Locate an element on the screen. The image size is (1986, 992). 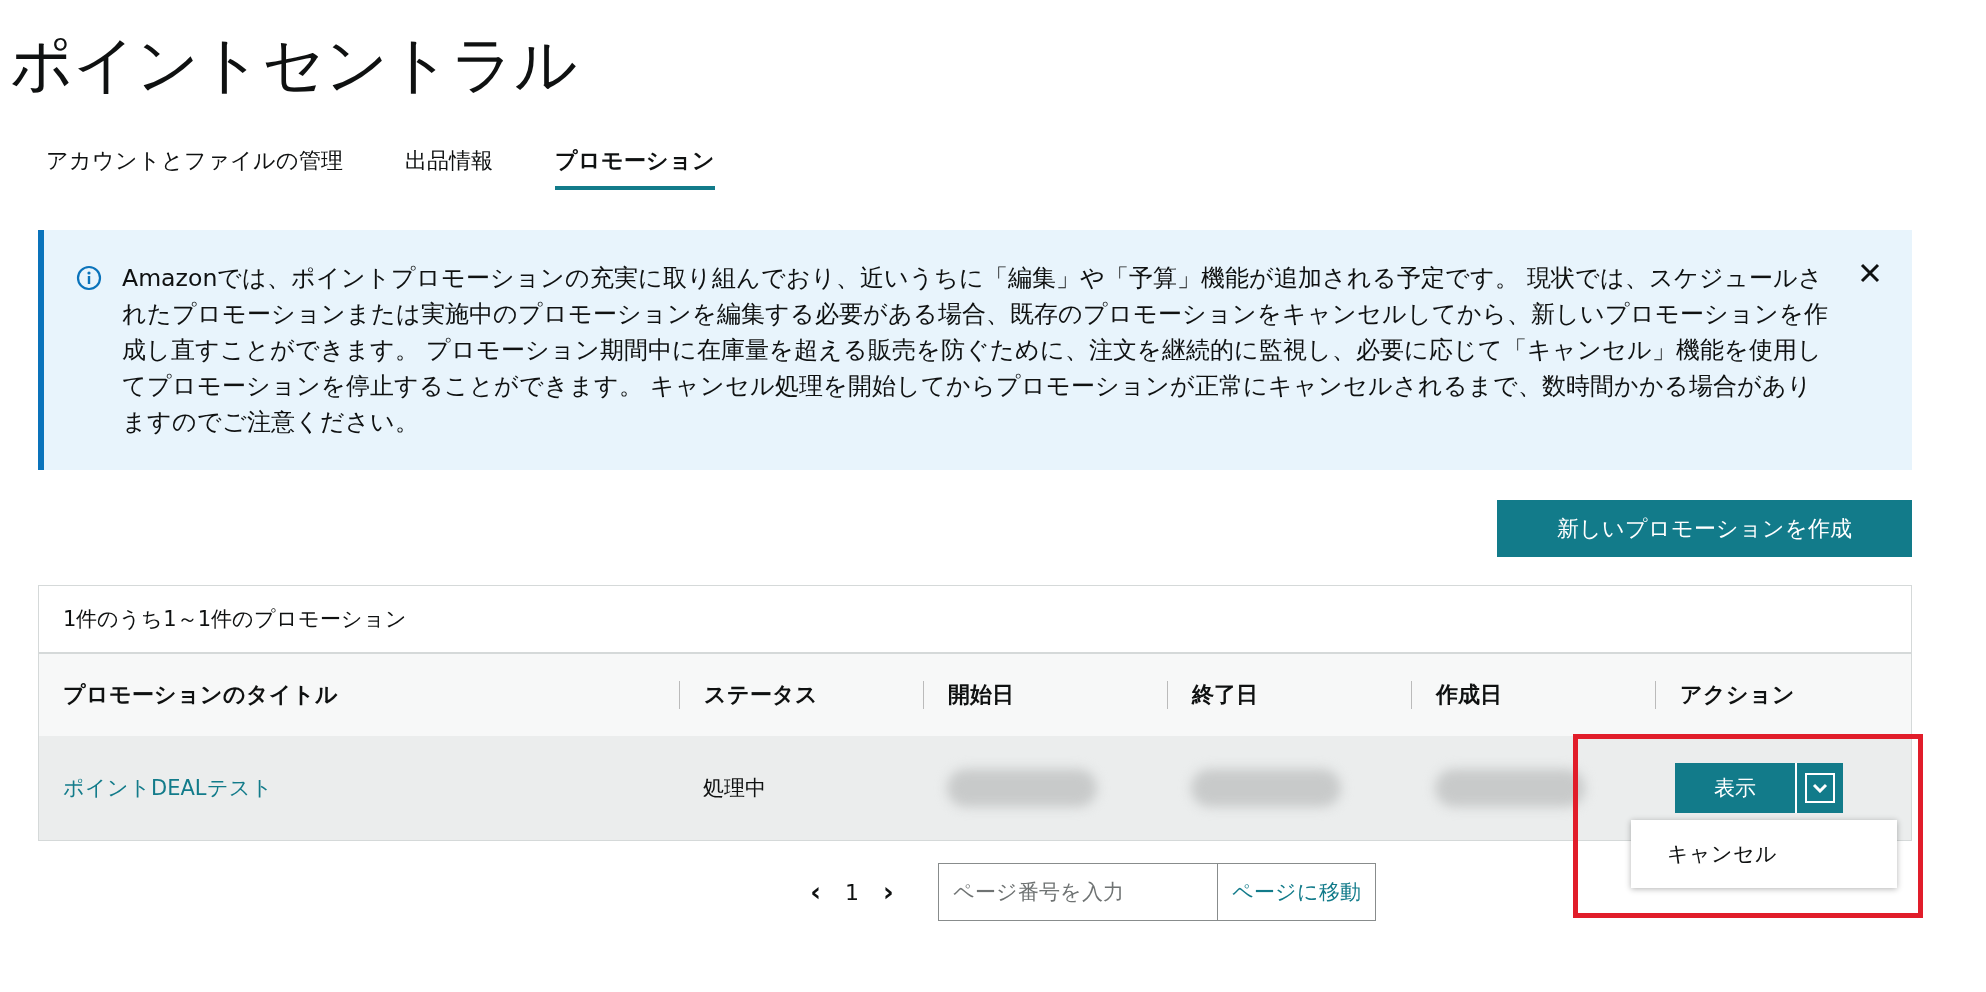
go-to-page-button: ページに移動 is located at coordinates (1296, 892).